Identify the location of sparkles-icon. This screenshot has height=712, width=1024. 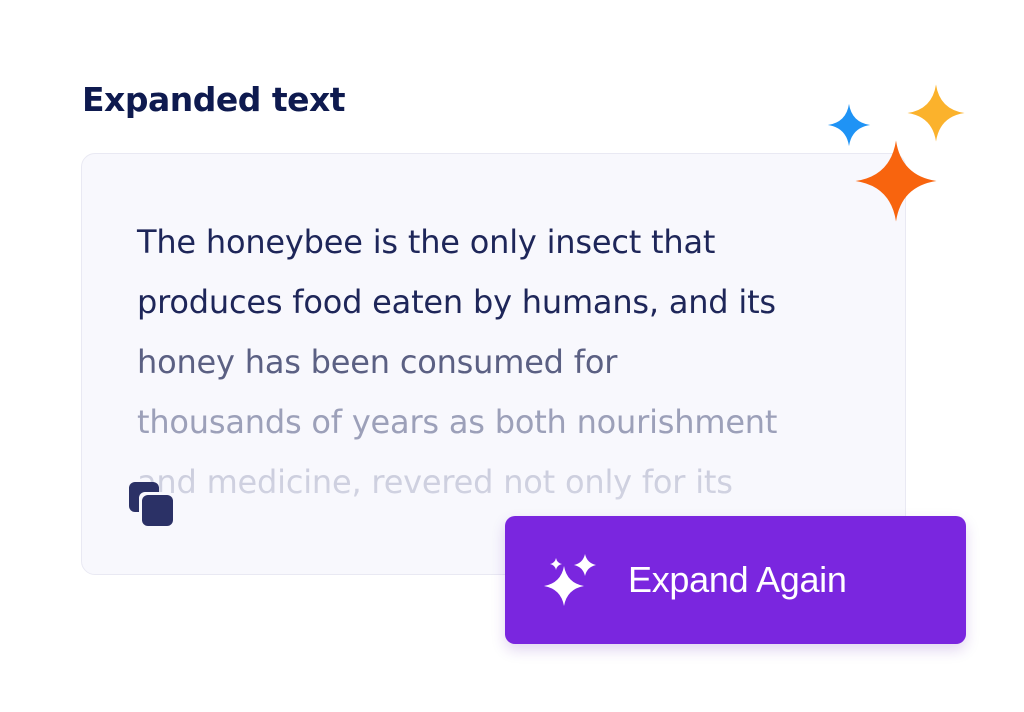
(570, 580).